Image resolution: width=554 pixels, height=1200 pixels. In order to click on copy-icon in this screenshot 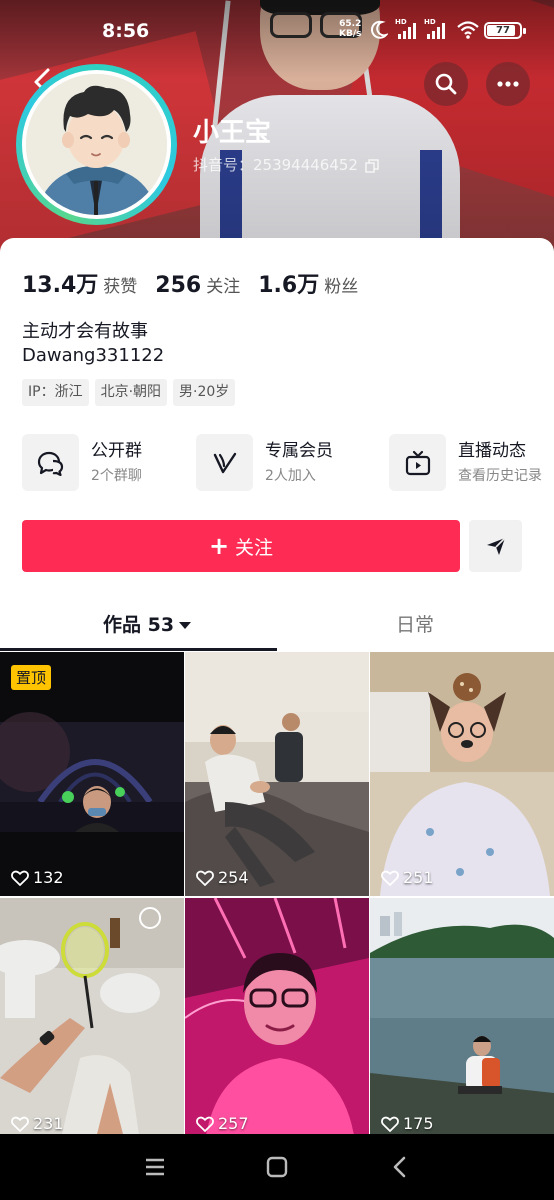, I will do `click(372, 165)`.